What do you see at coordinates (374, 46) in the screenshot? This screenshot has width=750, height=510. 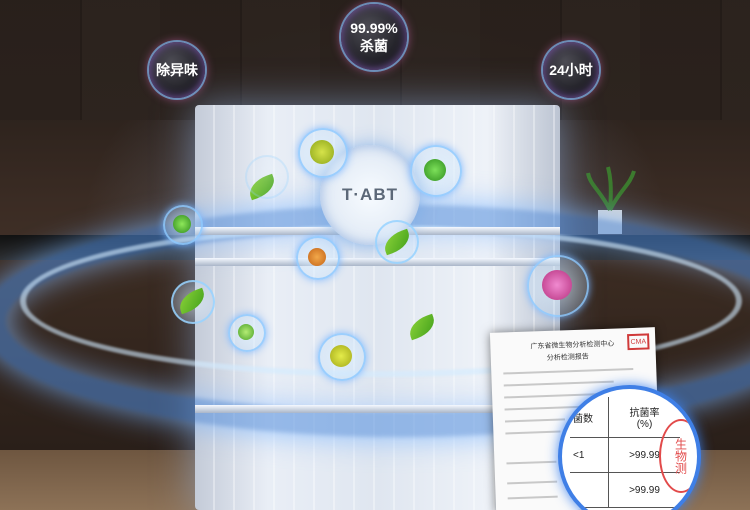 I see `sterilize-label: 杀菌` at bounding box center [374, 46].